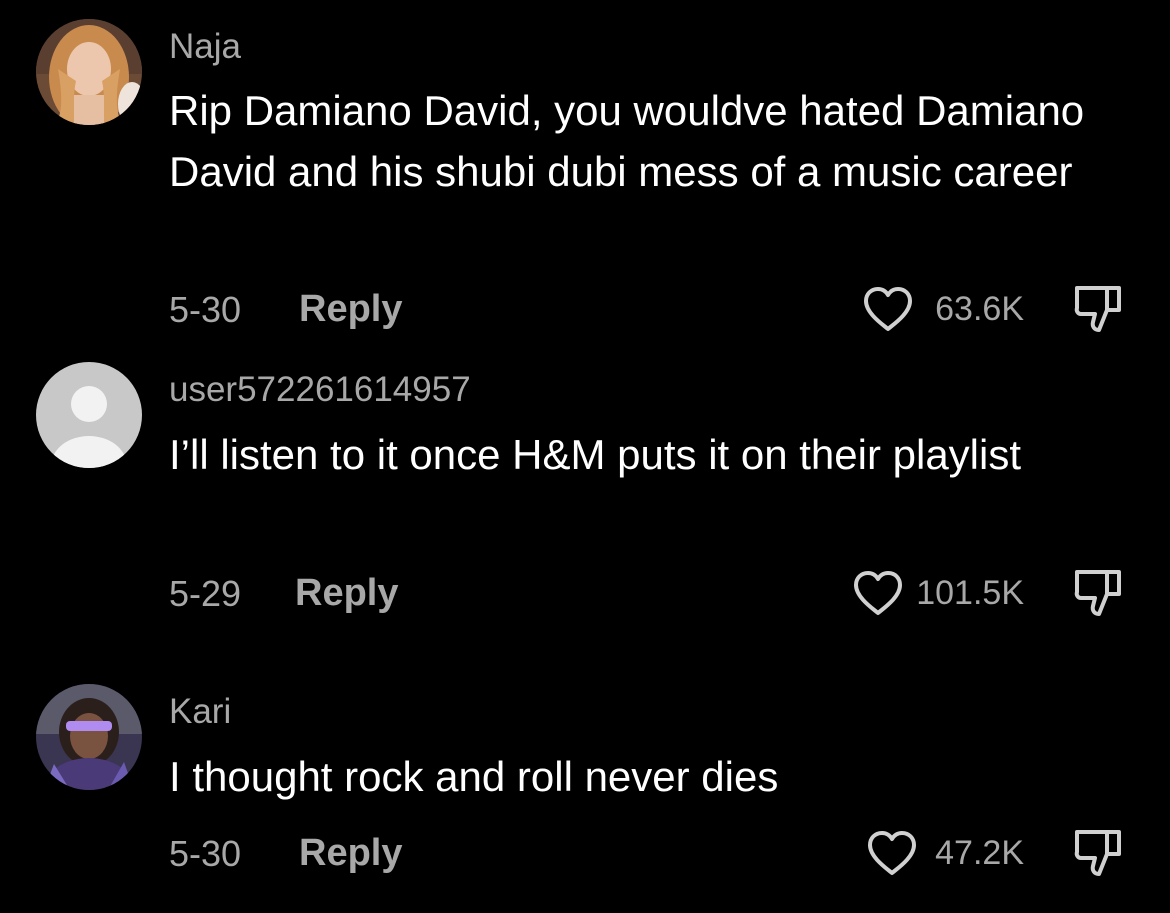 The height and width of the screenshot is (913, 1170). I want to click on username: Naja, so click(205, 46).